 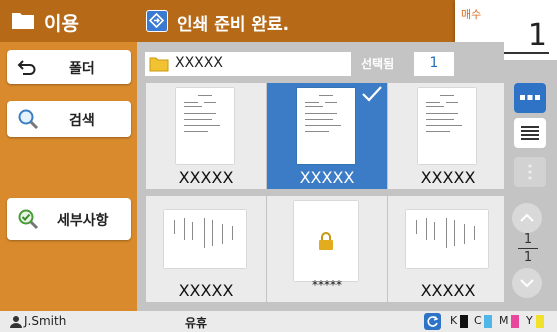 I want to click on ink-level-c, so click(x=488, y=321).